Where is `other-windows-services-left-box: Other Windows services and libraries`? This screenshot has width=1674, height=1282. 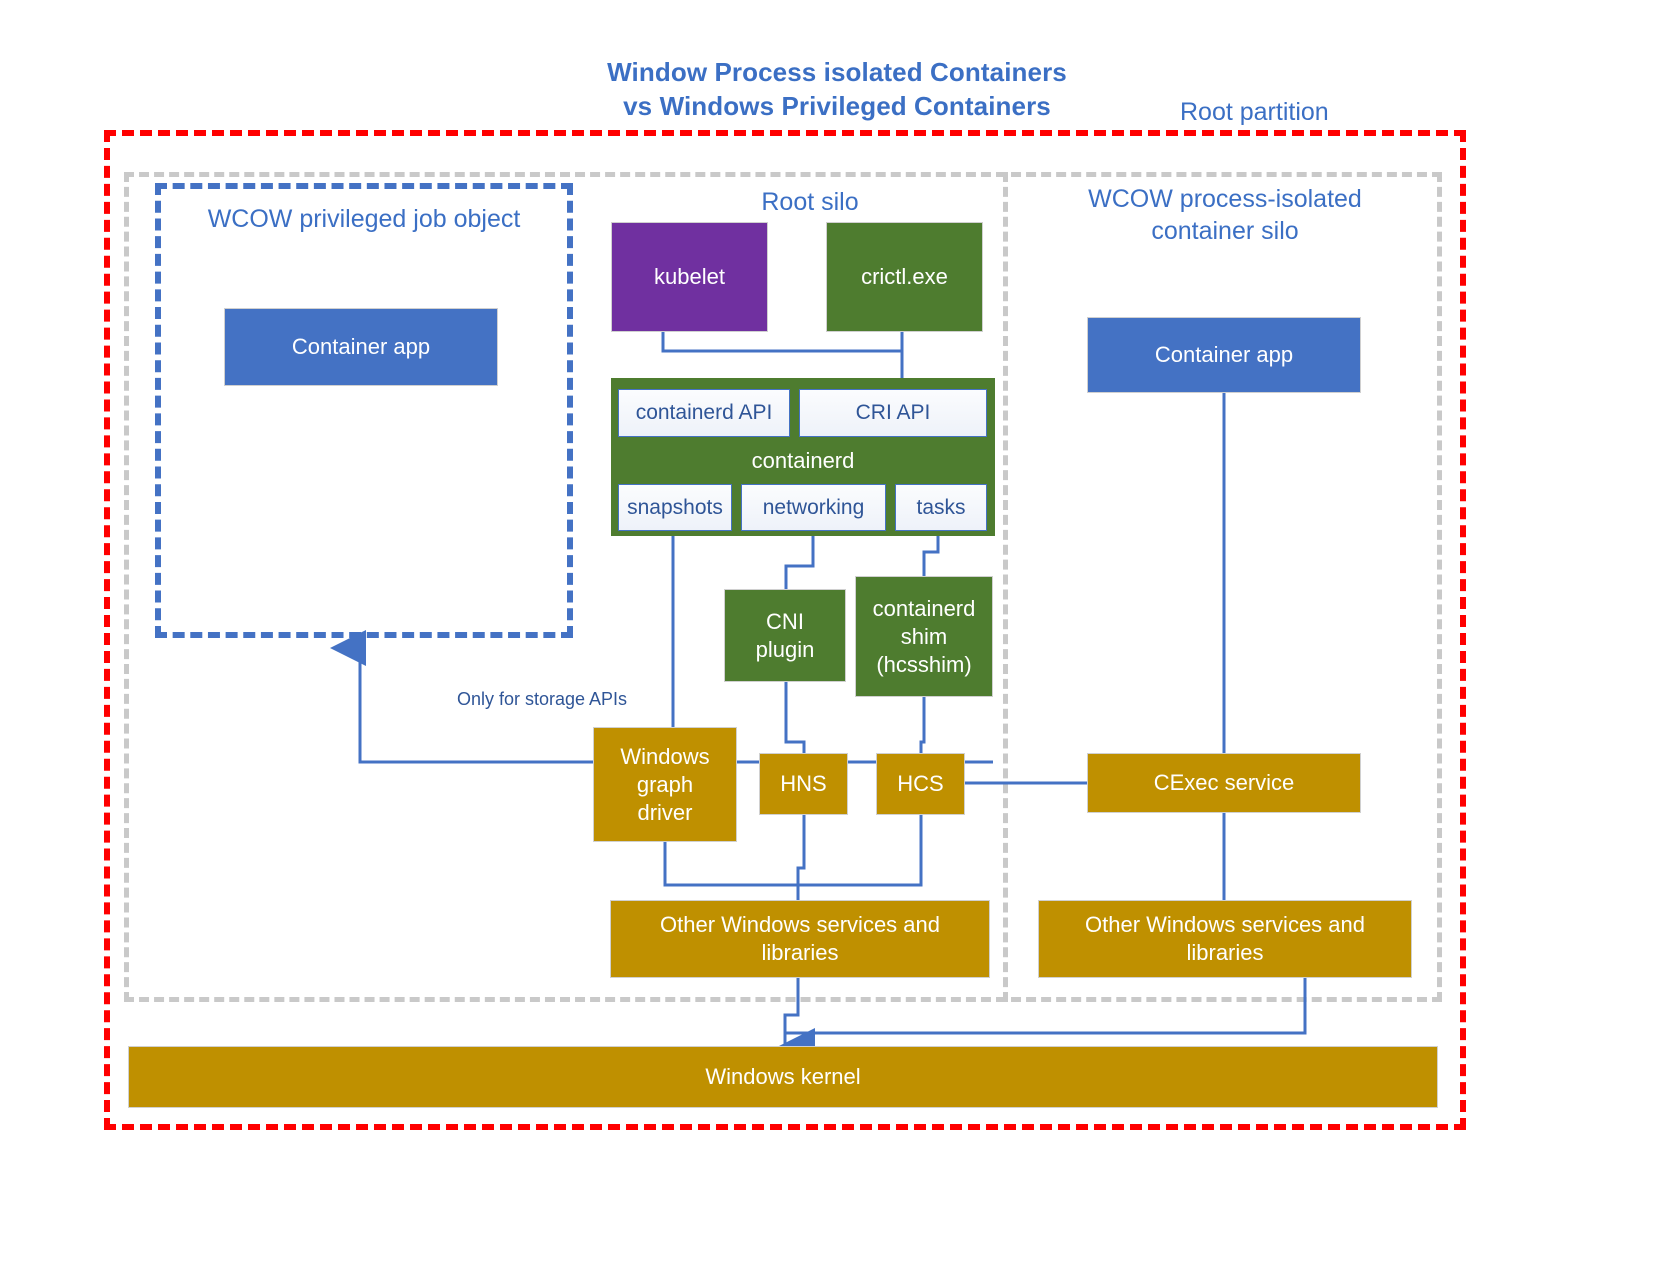 other-windows-services-left-box: Other Windows services and libraries is located at coordinates (800, 939).